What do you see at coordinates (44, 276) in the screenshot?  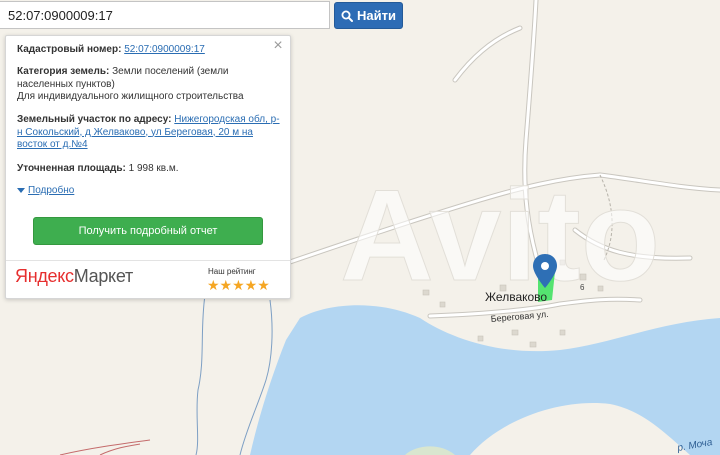 I see `yandex-market-logo-part1: Яндекс` at bounding box center [44, 276].